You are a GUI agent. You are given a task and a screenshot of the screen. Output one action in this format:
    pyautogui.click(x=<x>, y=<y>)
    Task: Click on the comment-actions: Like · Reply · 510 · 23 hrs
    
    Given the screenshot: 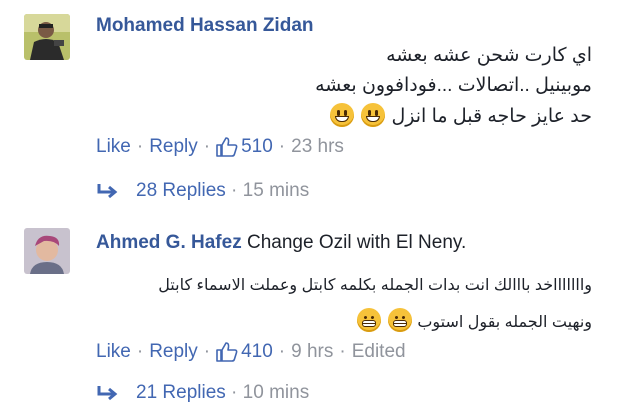 What is the action you would take?
    pyautogui.click(x=220, y=147)
    